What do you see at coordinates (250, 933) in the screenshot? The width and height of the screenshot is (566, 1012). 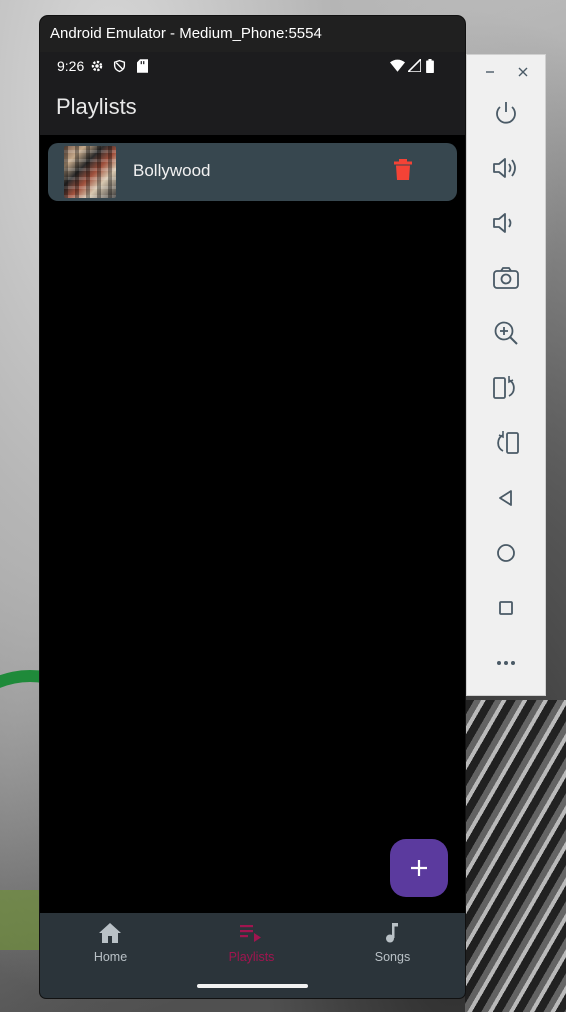 I see `playlist-icon` at bounding box center [250, 933].